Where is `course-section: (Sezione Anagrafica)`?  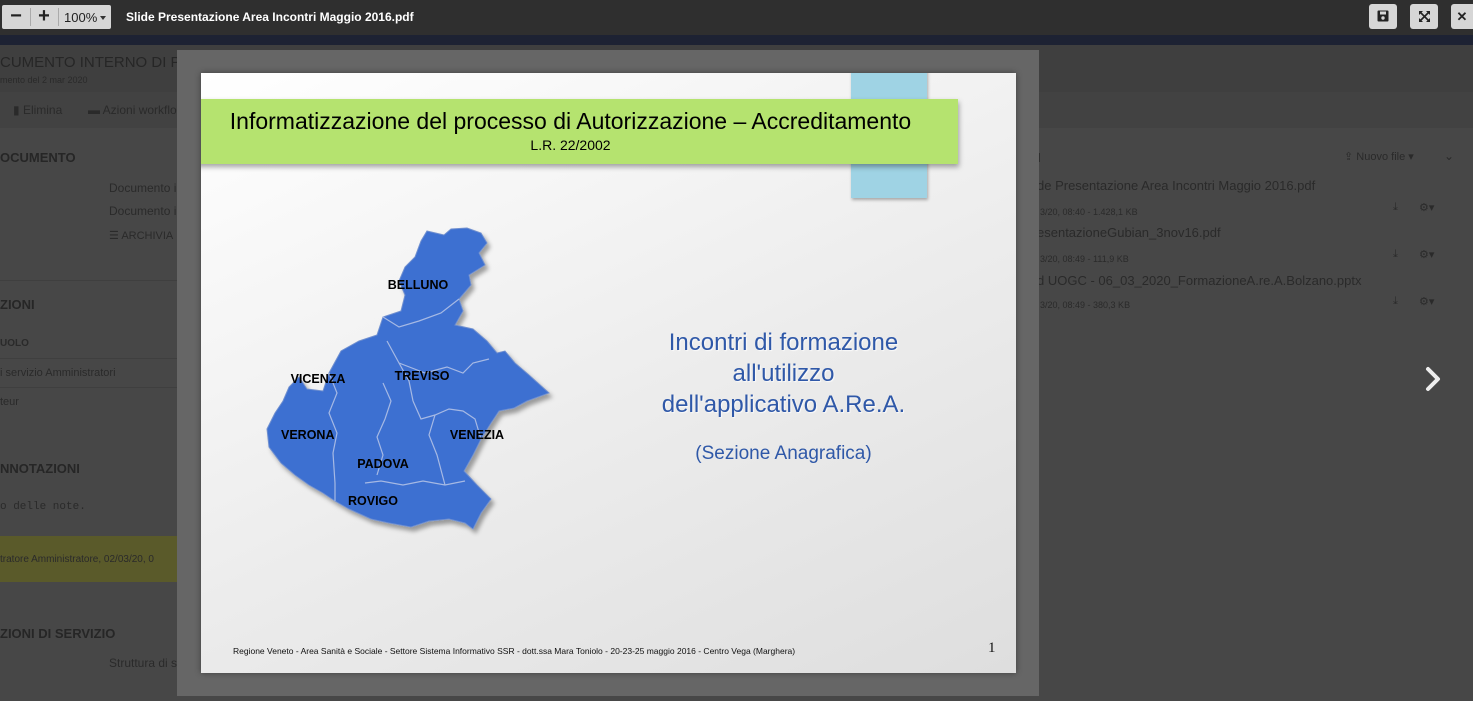
course-section: (Sezione Anagrafica) is located at coordinates (783, 453).